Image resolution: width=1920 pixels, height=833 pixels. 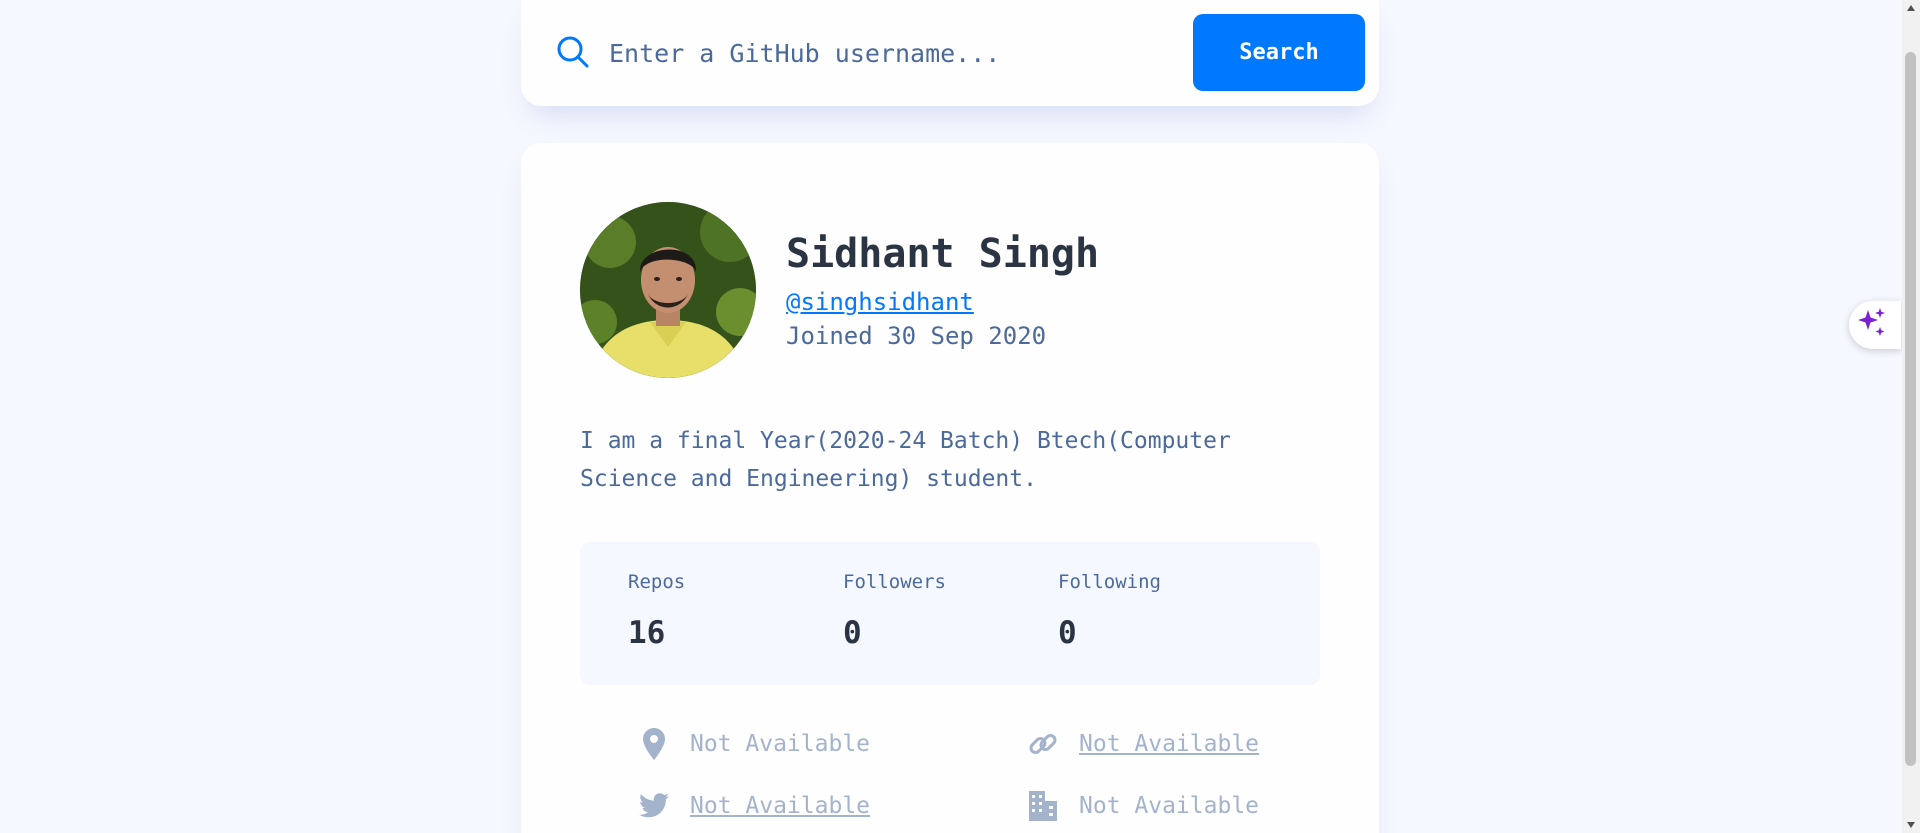 I want to click on stat-repos: Repos 16, so click(x=656, y=611).